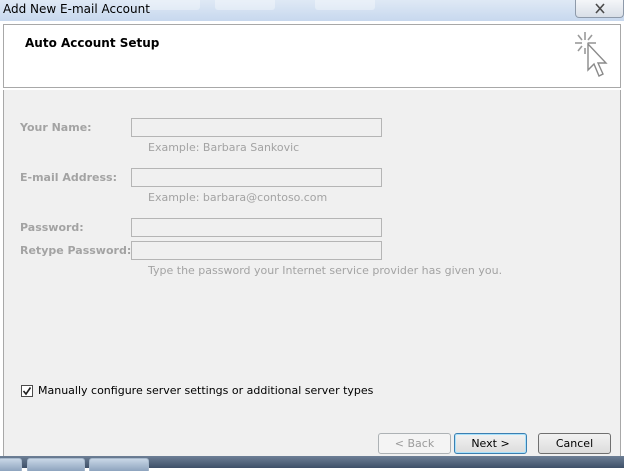 The image size is (624, 471). Describe the element at coordinates (238, 197) in the screenshot. I see `email-hint: Example: barbara@contoso.com` at that location.